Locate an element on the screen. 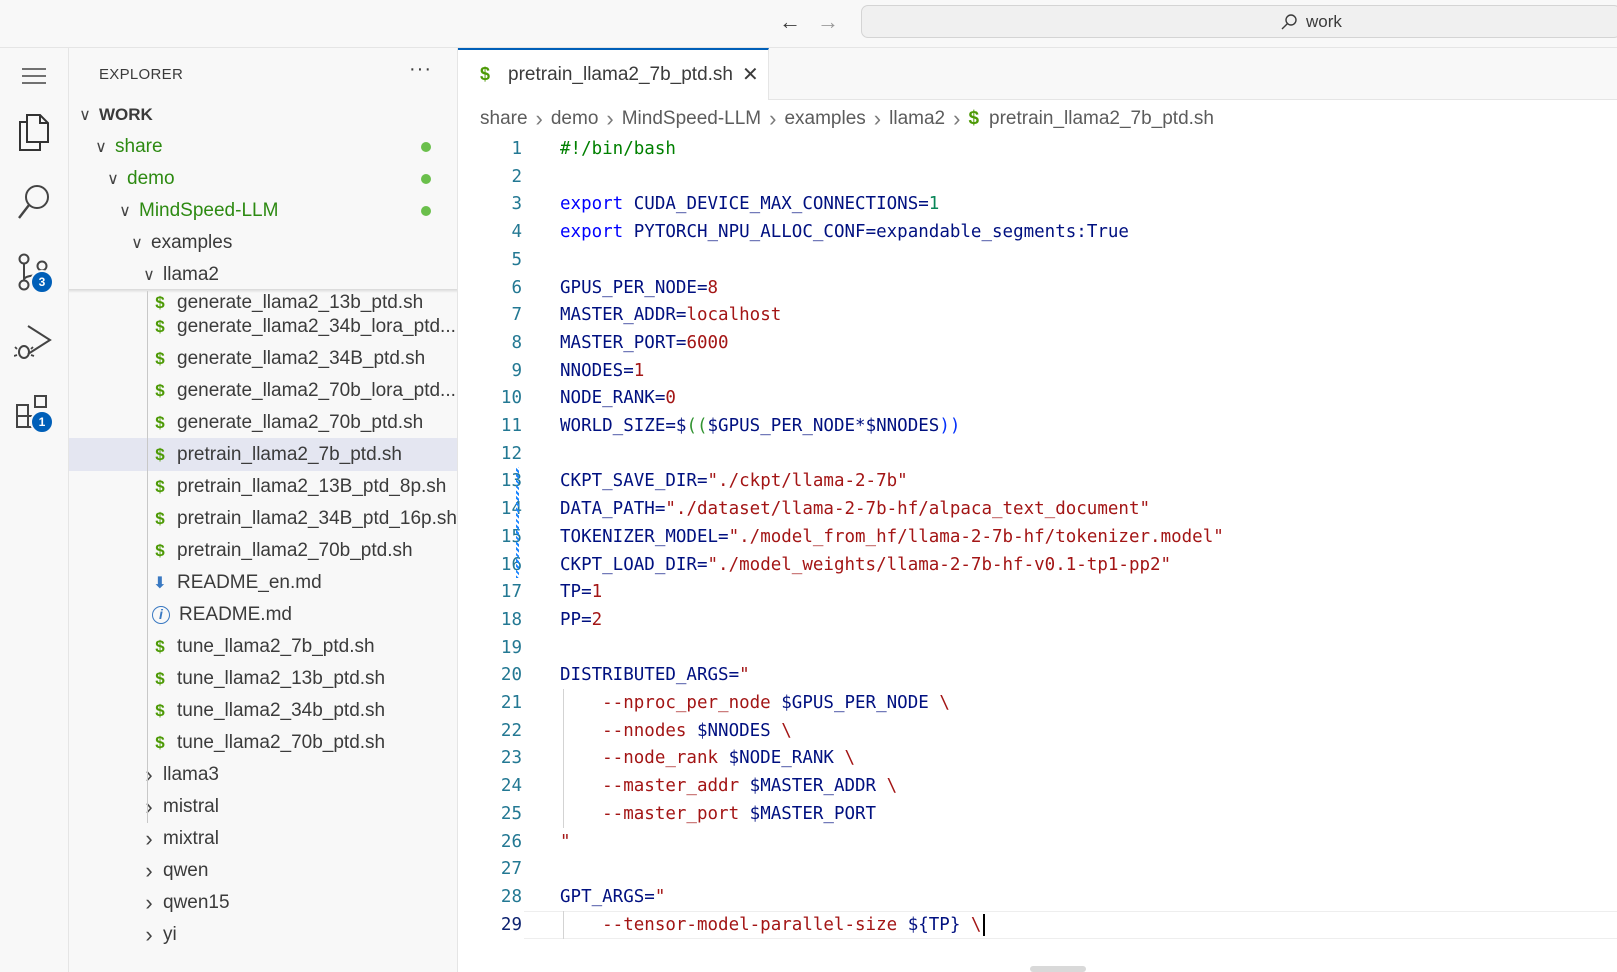  line-source: --master_addr $MASTER_ADDR \ is located at coordinates (728, 786).